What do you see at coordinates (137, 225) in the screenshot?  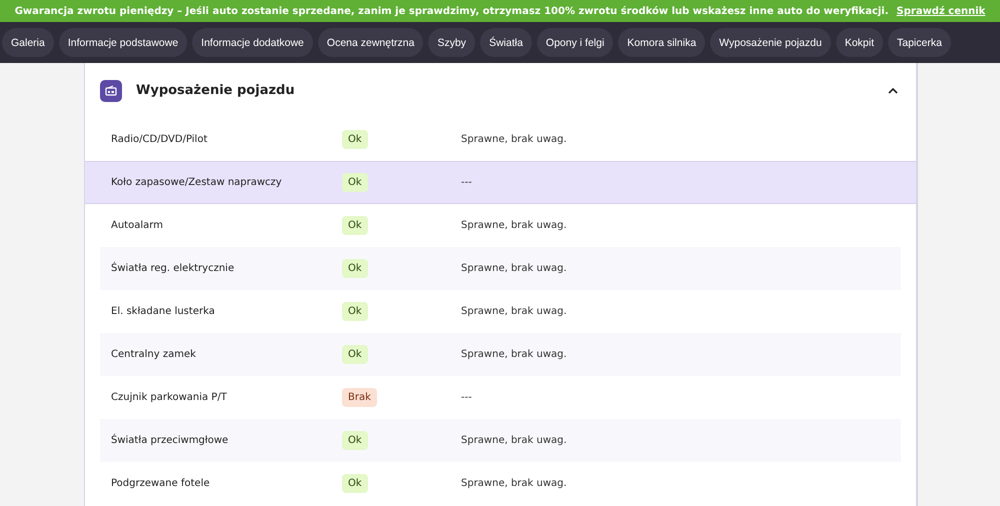 I see `item-name: Autoalarm` at bounding box center [137, 225].